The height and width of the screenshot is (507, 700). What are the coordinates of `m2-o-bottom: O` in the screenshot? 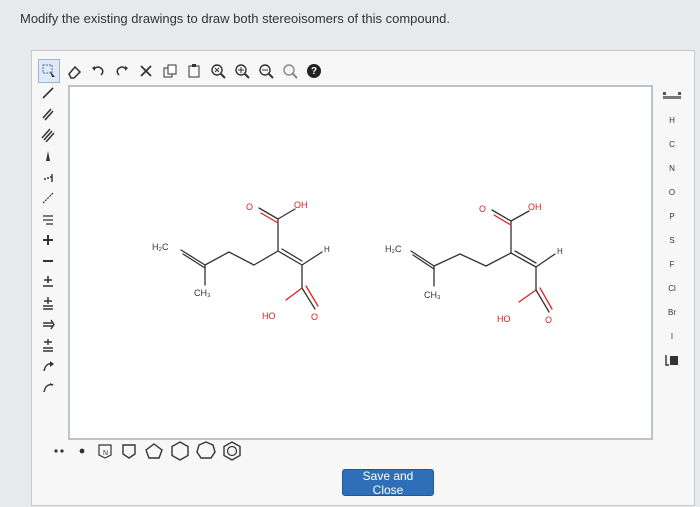 It's located at (548, 320).